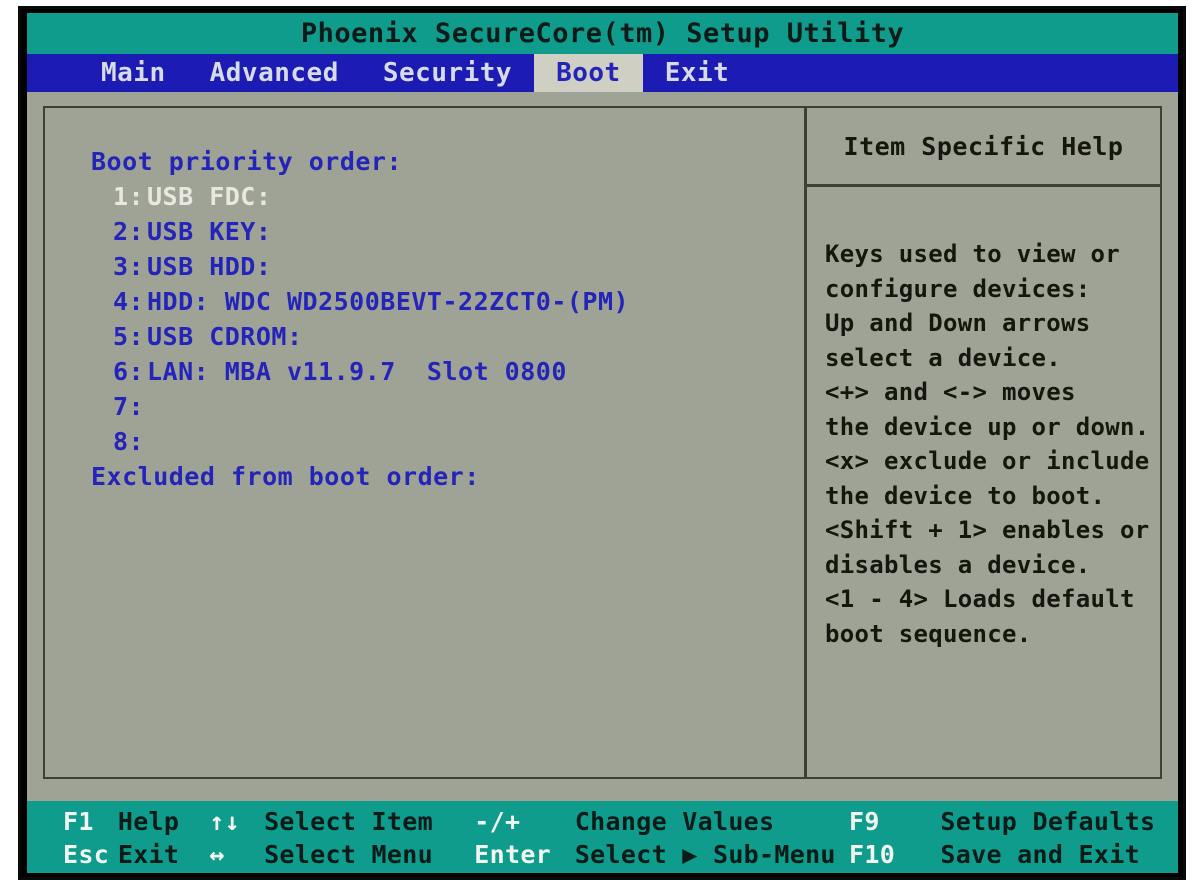 Image resolution: width=1200 pixels, height=890 pixels. I want to click on help-line: the device to boot., so click(965, 495).